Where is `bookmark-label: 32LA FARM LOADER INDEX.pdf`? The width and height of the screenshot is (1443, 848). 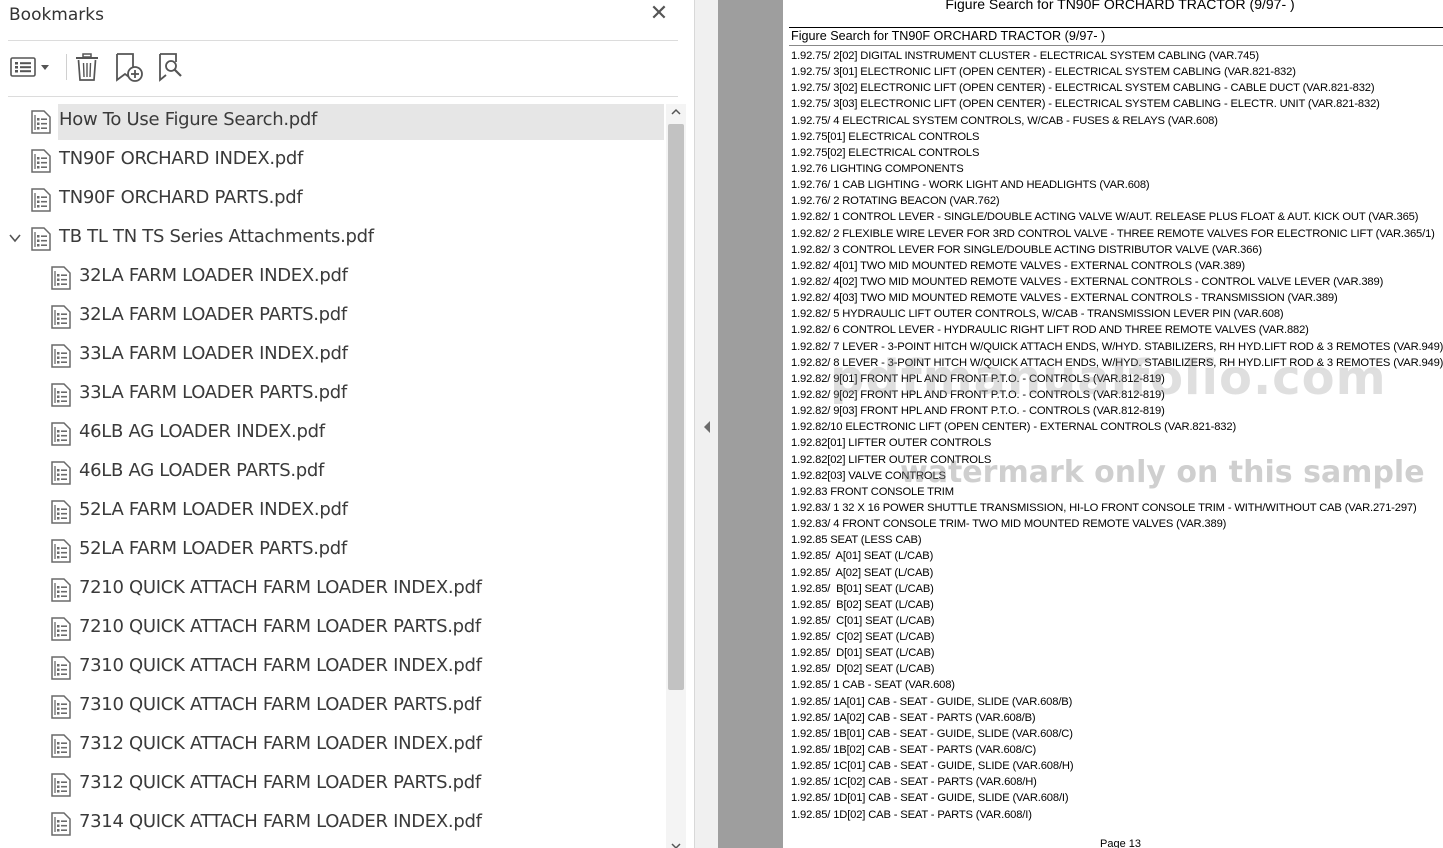 bookmark-label: 32LA FARM LOADER INDEX.pdf is located at coordinates (213, 275).